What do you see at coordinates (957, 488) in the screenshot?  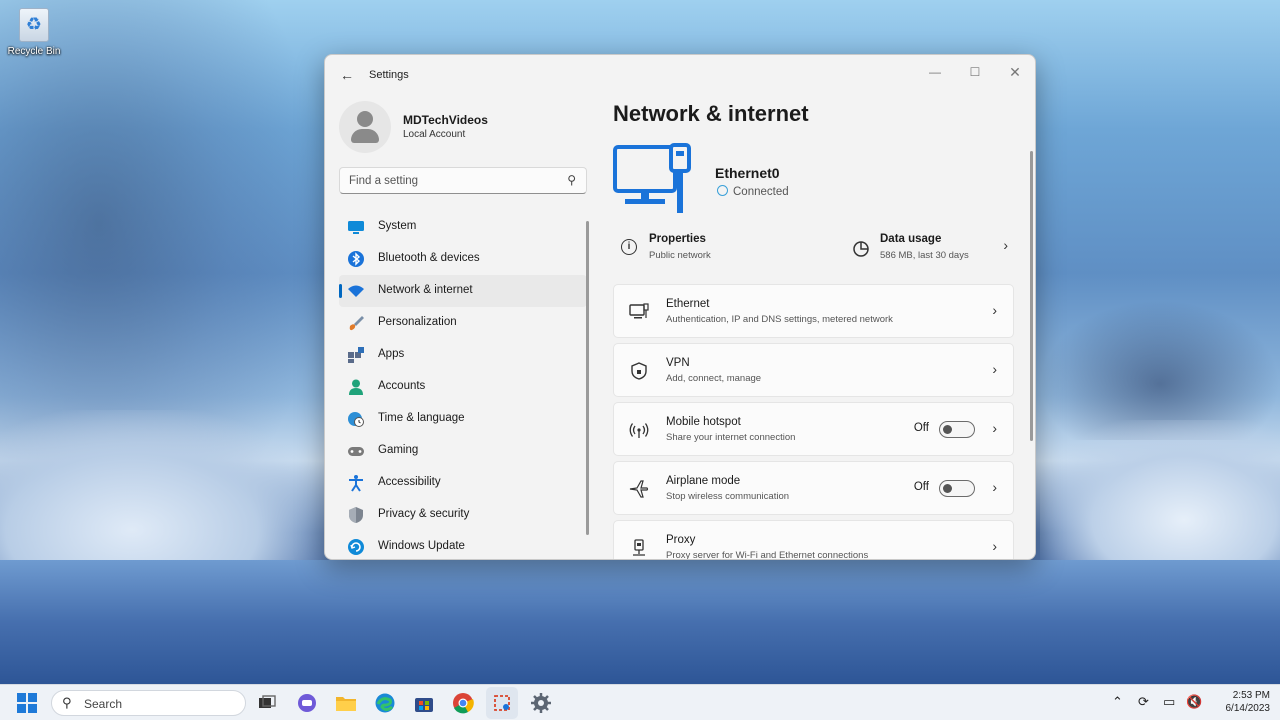 I see `airplane-mode-toggle` at bounding box center [957, 488].